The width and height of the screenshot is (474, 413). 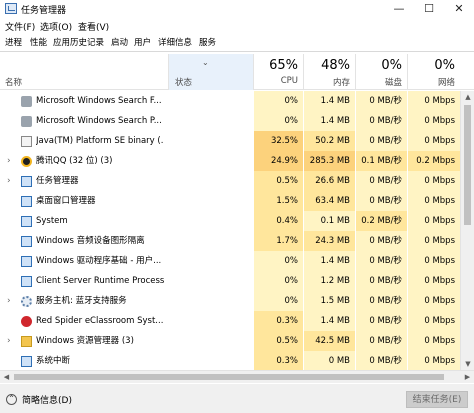 What do you see at coordinates (56, 26) in the screenshot?
I see `menu-options: 选项(O)` at bounding box center [56, 26].